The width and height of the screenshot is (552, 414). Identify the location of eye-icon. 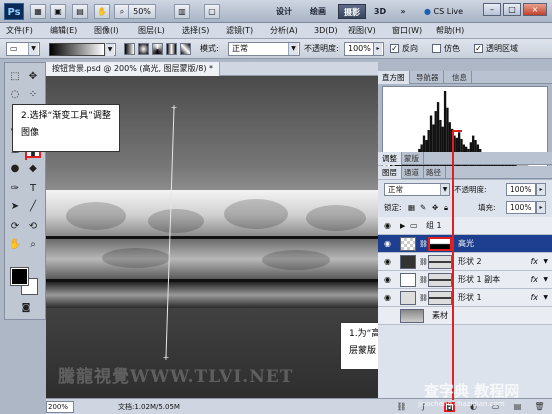
(387, 316).